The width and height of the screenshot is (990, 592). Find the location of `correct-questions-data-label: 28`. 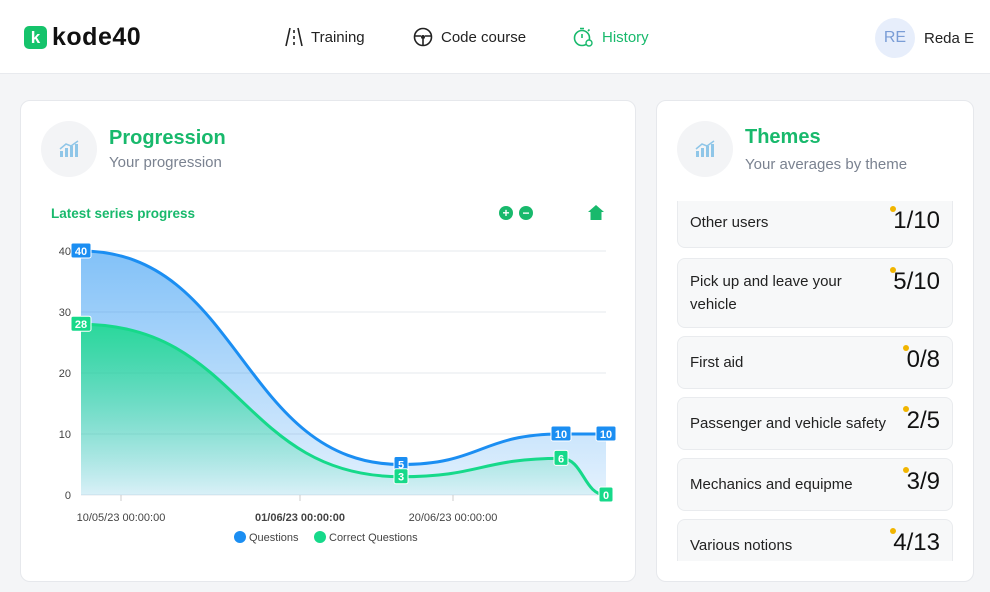

correct-questions-data-label: 28 is located at coordinates (81, 323).